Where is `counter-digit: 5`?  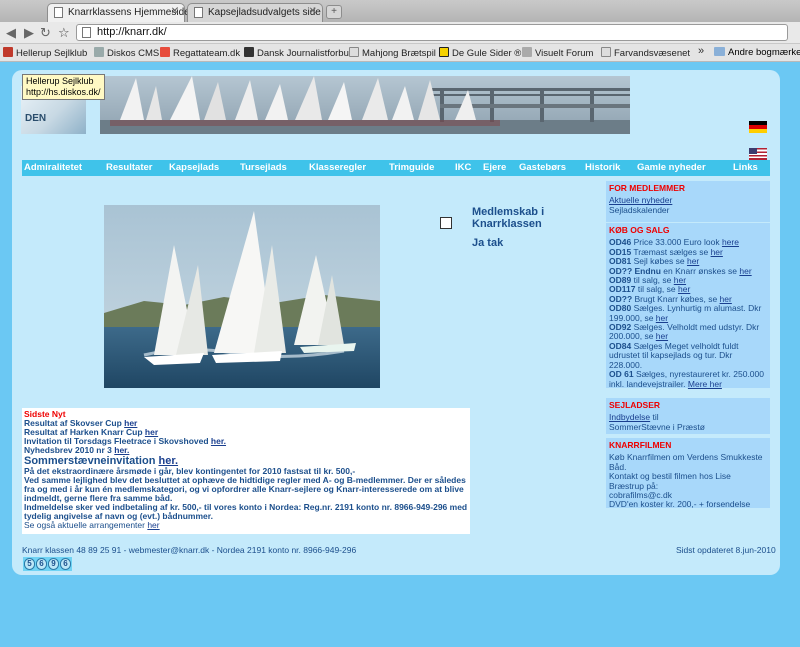
counter-digit: 5 is located at coordinates (29, 564).